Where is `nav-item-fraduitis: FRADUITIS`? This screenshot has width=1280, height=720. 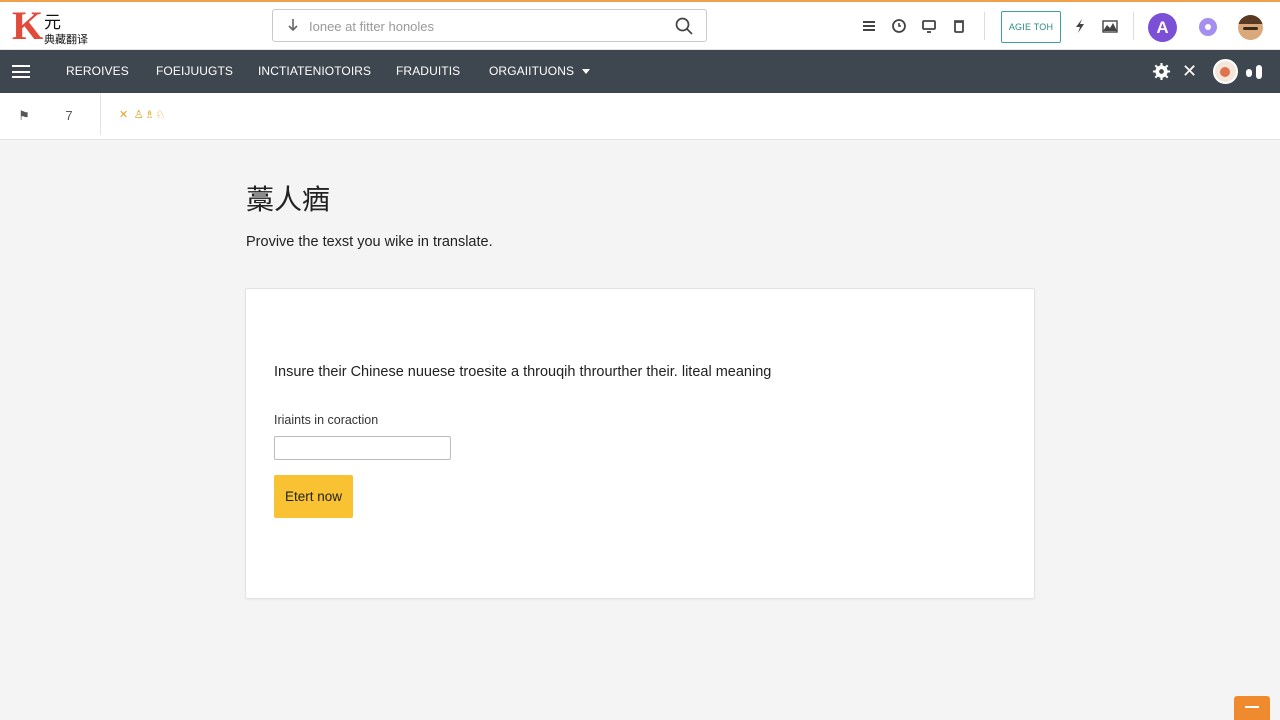
nav-item-fraduitis: FRADUITIS is located at coordinates (428, 71).